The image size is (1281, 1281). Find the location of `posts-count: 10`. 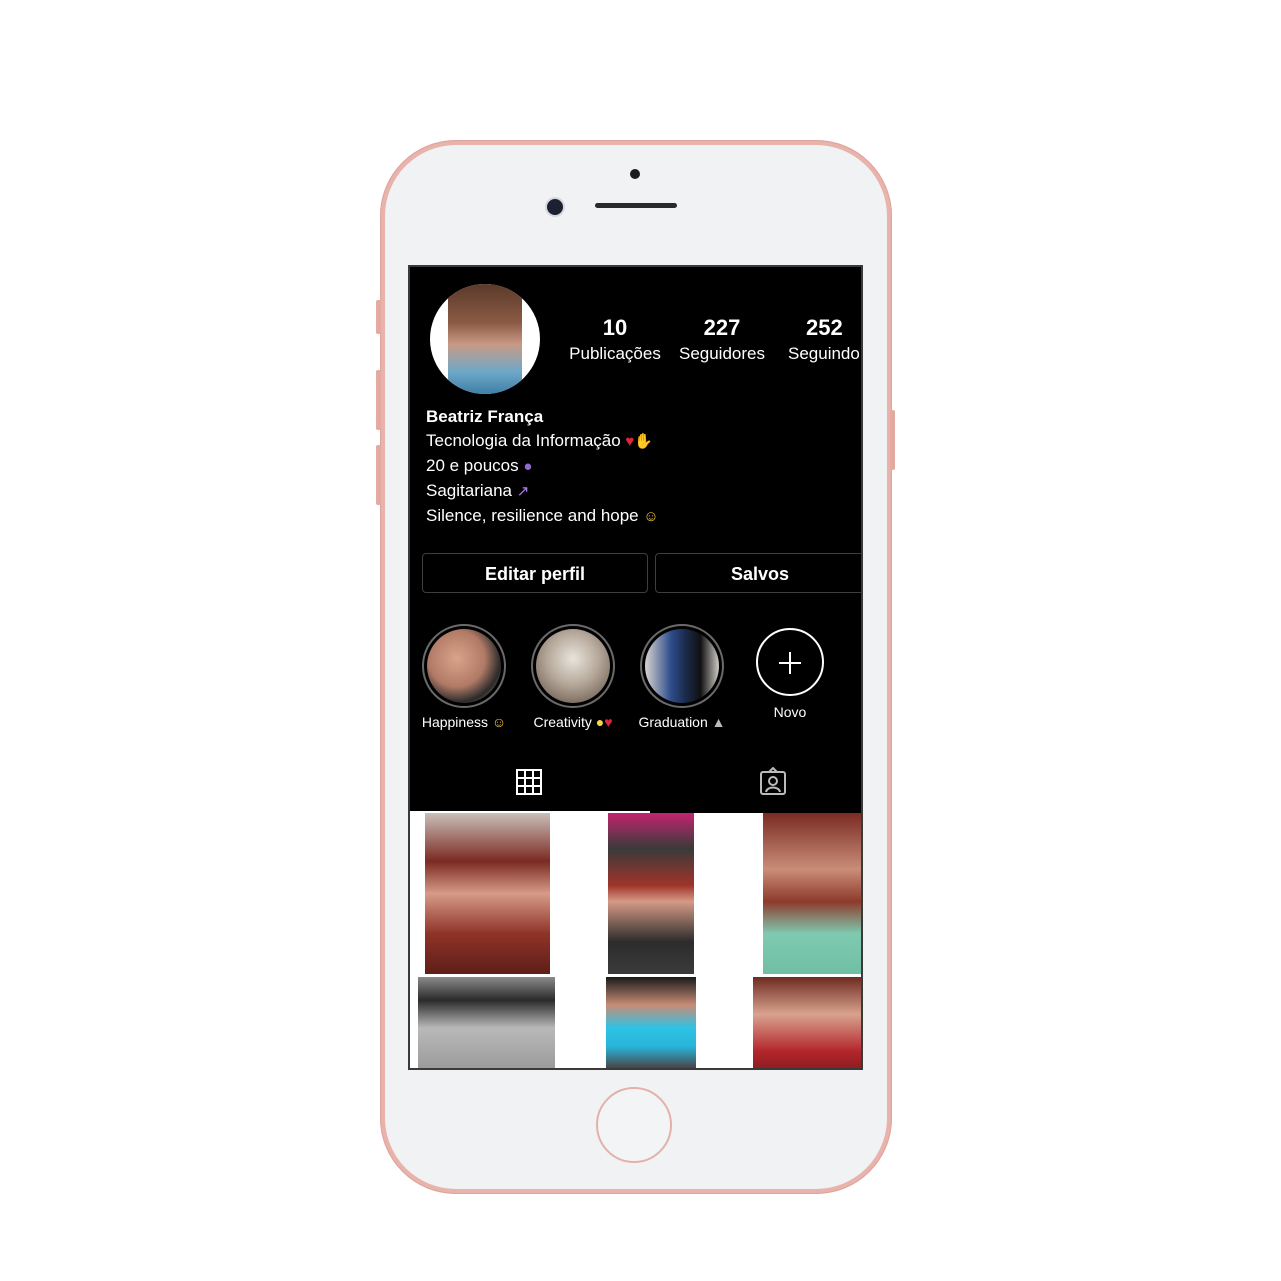

posts-count: 10 is located at coordinates (615, 327).